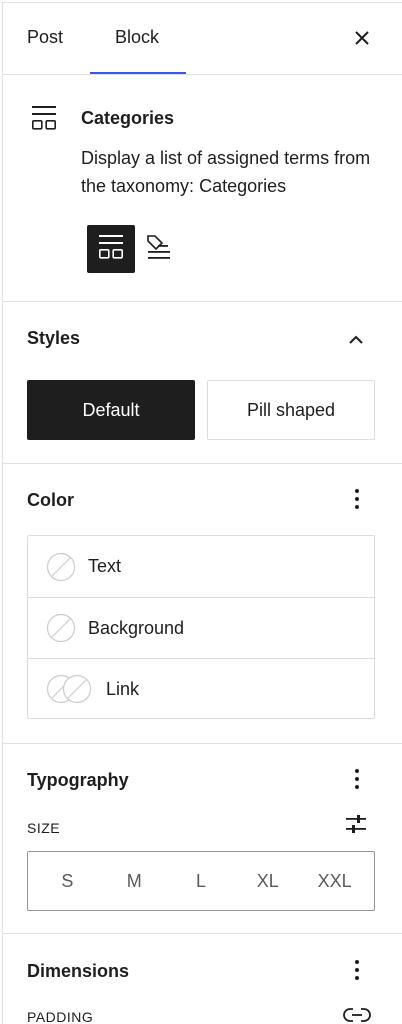 The image size is (402, 1024). What do you see at coordinates (357, 970) in the screenshot?
I see `dimensions-options-icon` at bounding box center [357, 970].